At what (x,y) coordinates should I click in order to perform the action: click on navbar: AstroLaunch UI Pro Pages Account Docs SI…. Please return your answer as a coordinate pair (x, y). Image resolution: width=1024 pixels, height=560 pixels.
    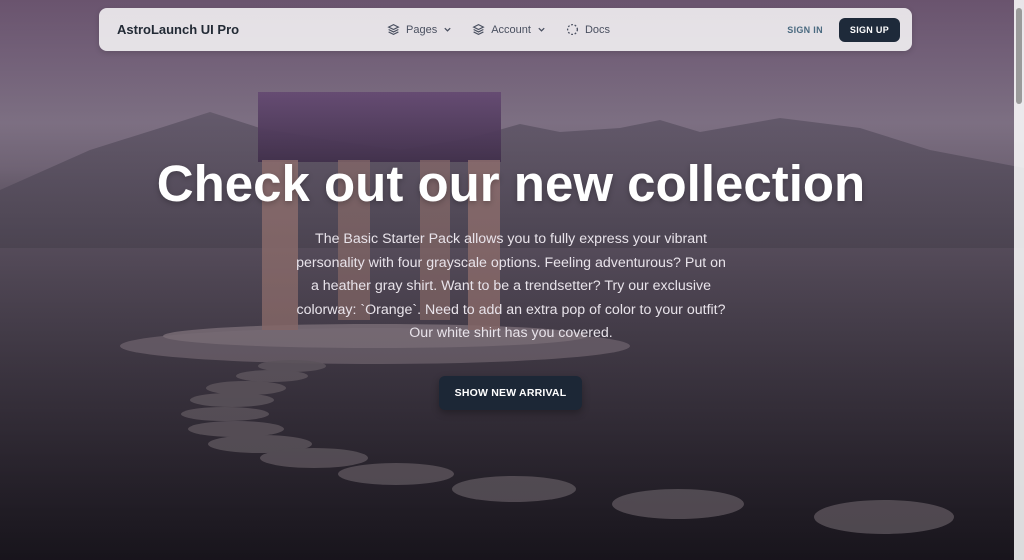
    Looking at the image, I should click on (505, 29).